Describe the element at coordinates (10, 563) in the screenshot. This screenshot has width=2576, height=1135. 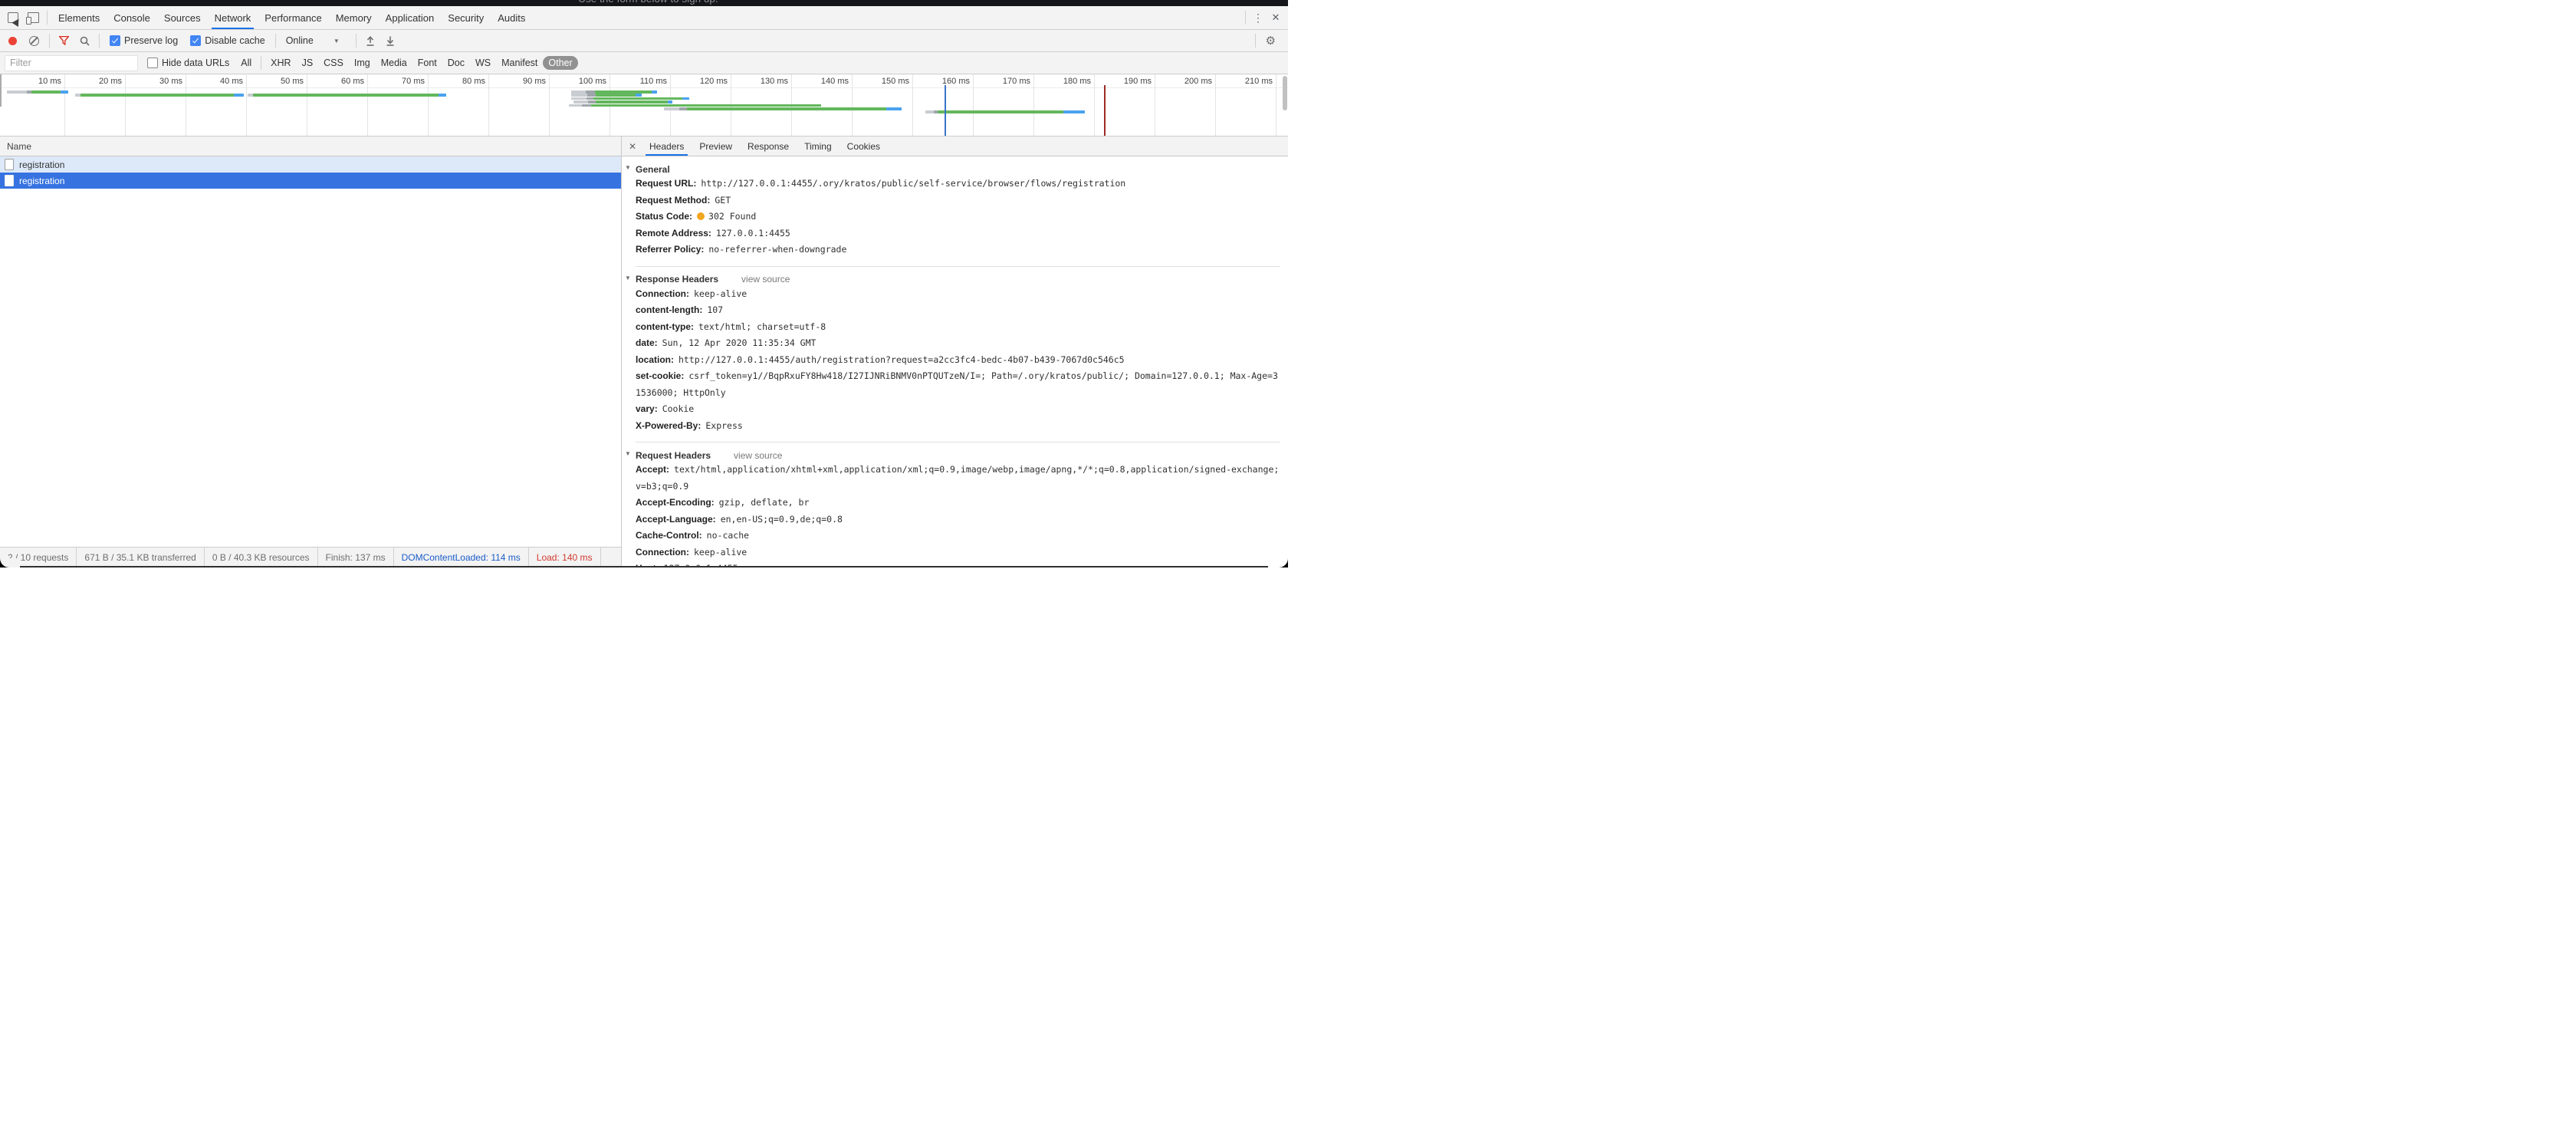
I see `window-corner-left` at that location.